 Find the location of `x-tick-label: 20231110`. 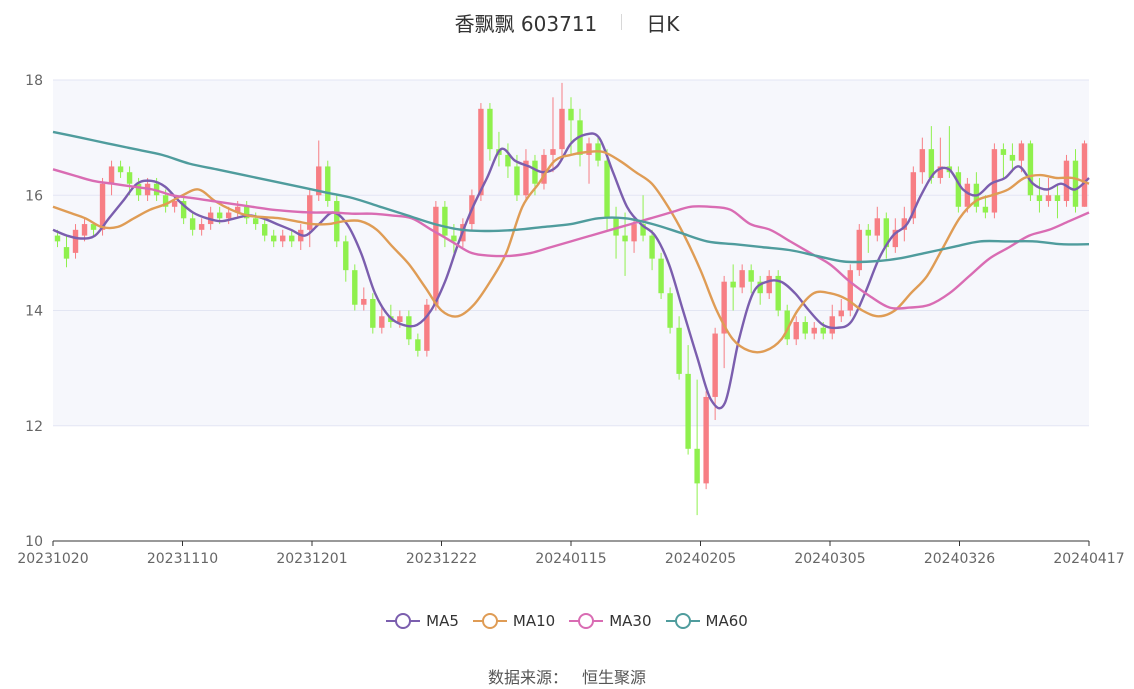

x-tick-label: 20231110 is located at coordinates (182, 559).